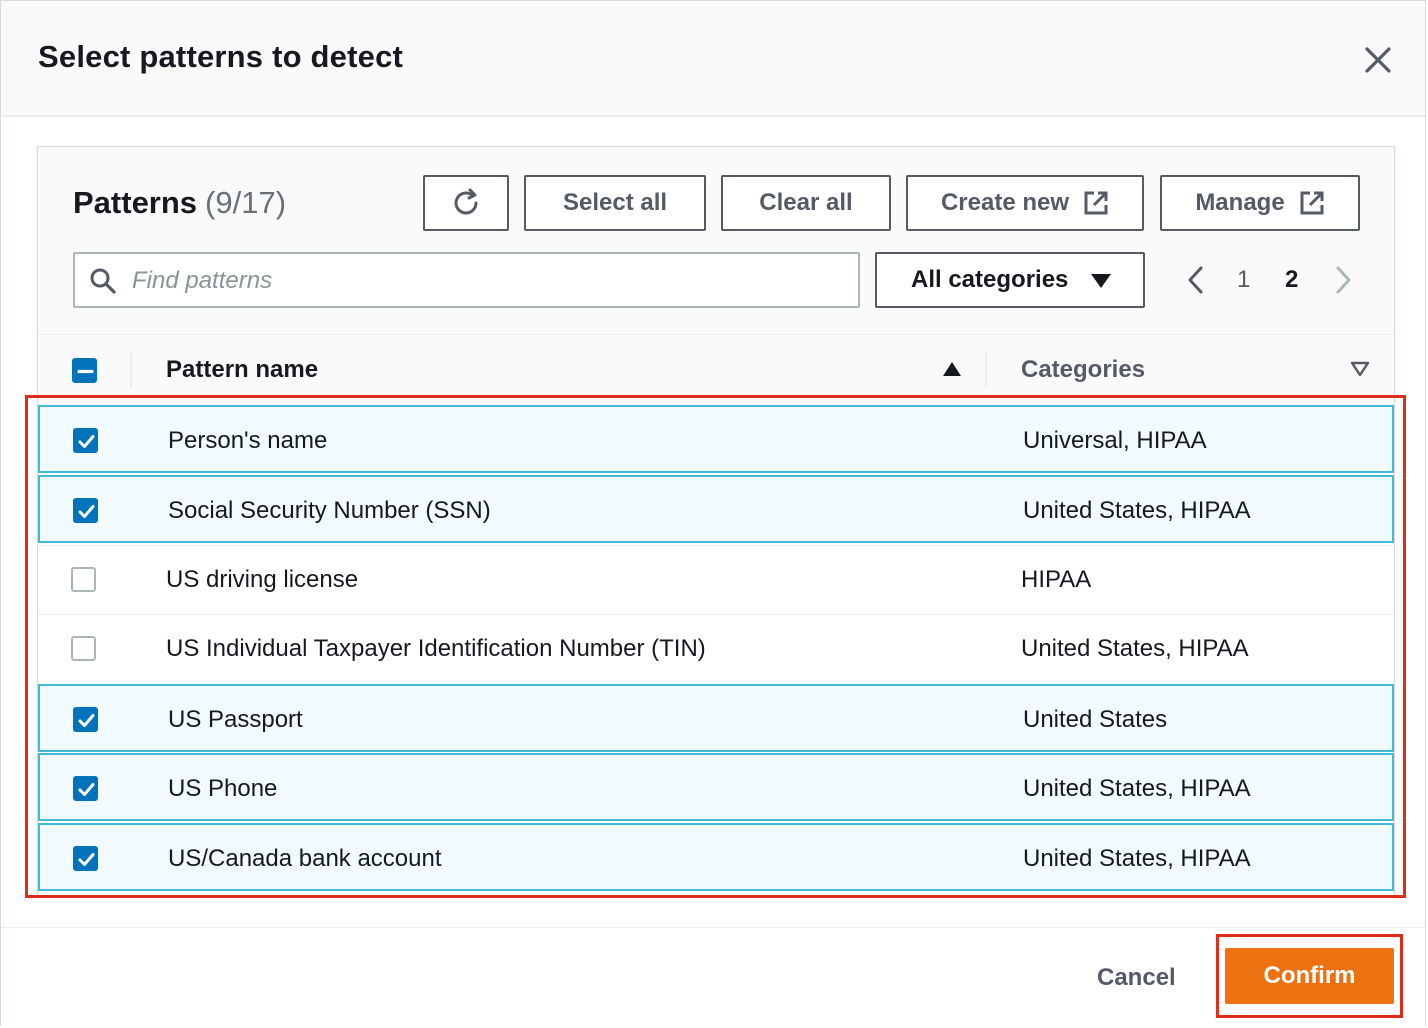 This screenshot has height=1028, width=1428. I want to click on modal-footer: Cancel, so click(713, 977).